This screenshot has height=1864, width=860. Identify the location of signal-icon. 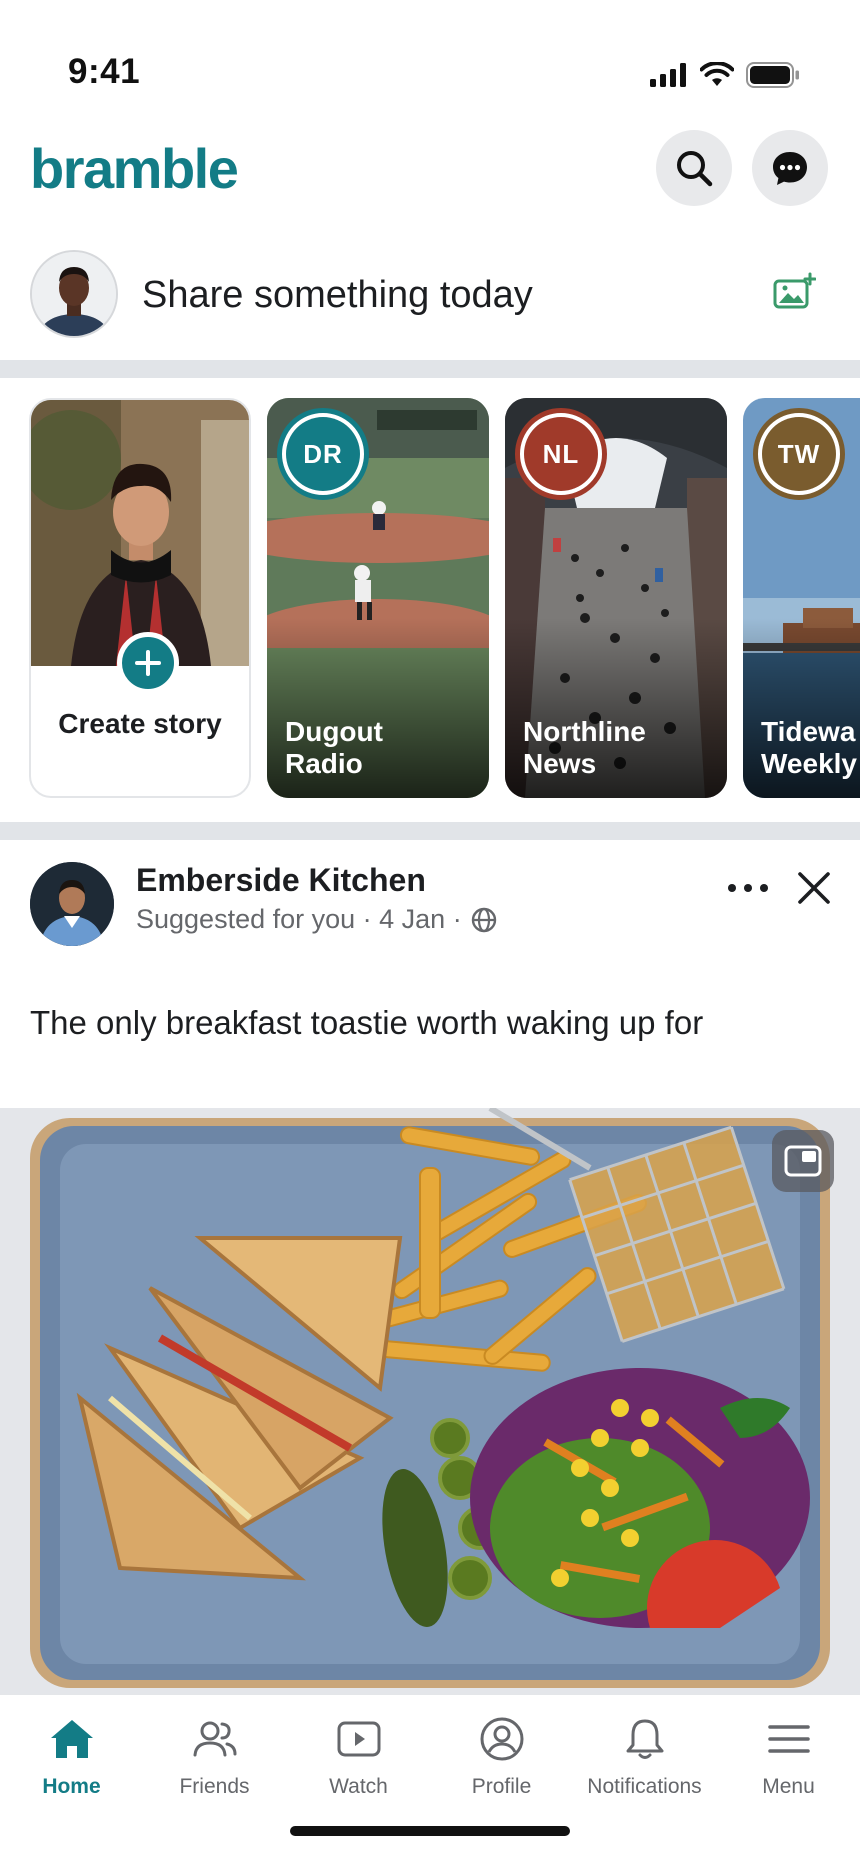
(668, 75).